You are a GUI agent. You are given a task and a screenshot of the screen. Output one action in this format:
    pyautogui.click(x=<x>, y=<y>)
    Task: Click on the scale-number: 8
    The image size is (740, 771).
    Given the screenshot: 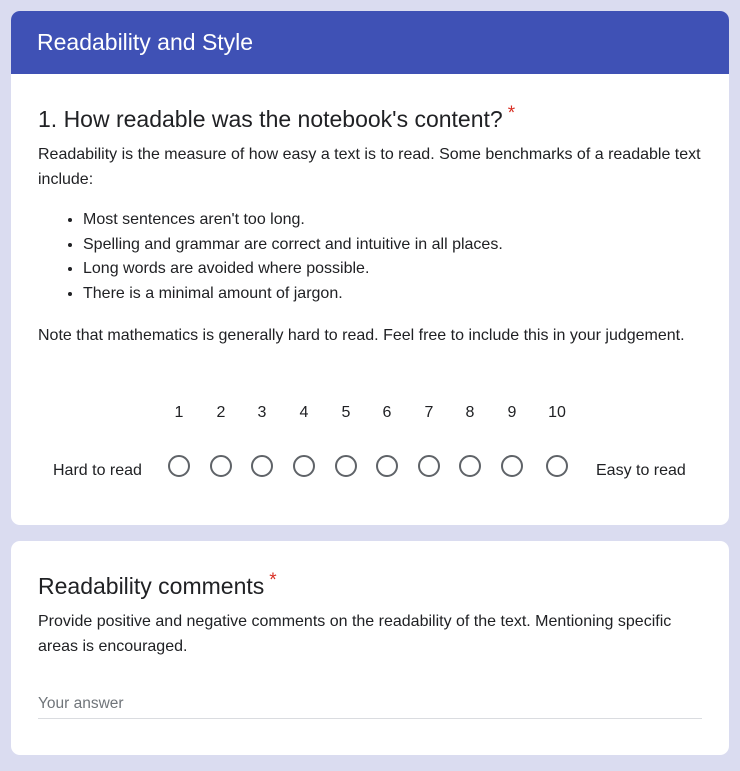 What is the action you would take?
    pyautogui.click(x=470, y=412)
    